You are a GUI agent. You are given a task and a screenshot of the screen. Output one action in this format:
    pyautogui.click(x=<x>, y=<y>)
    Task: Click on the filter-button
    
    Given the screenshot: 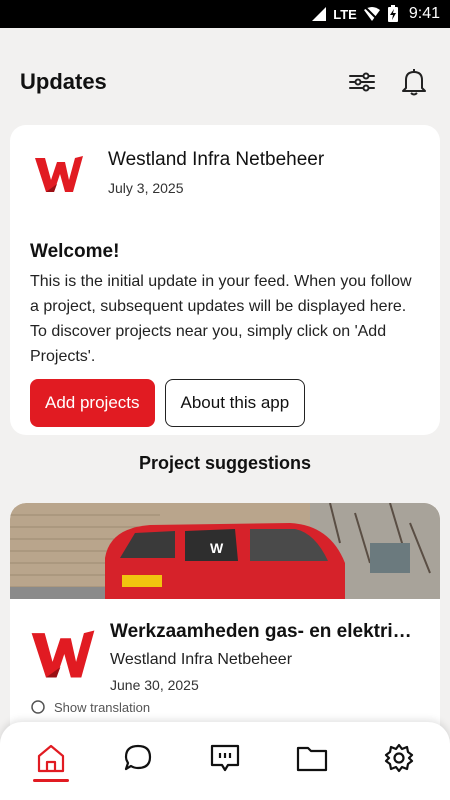 What is the action you would take?
    pyautogui.click(x=362, y=82)
    